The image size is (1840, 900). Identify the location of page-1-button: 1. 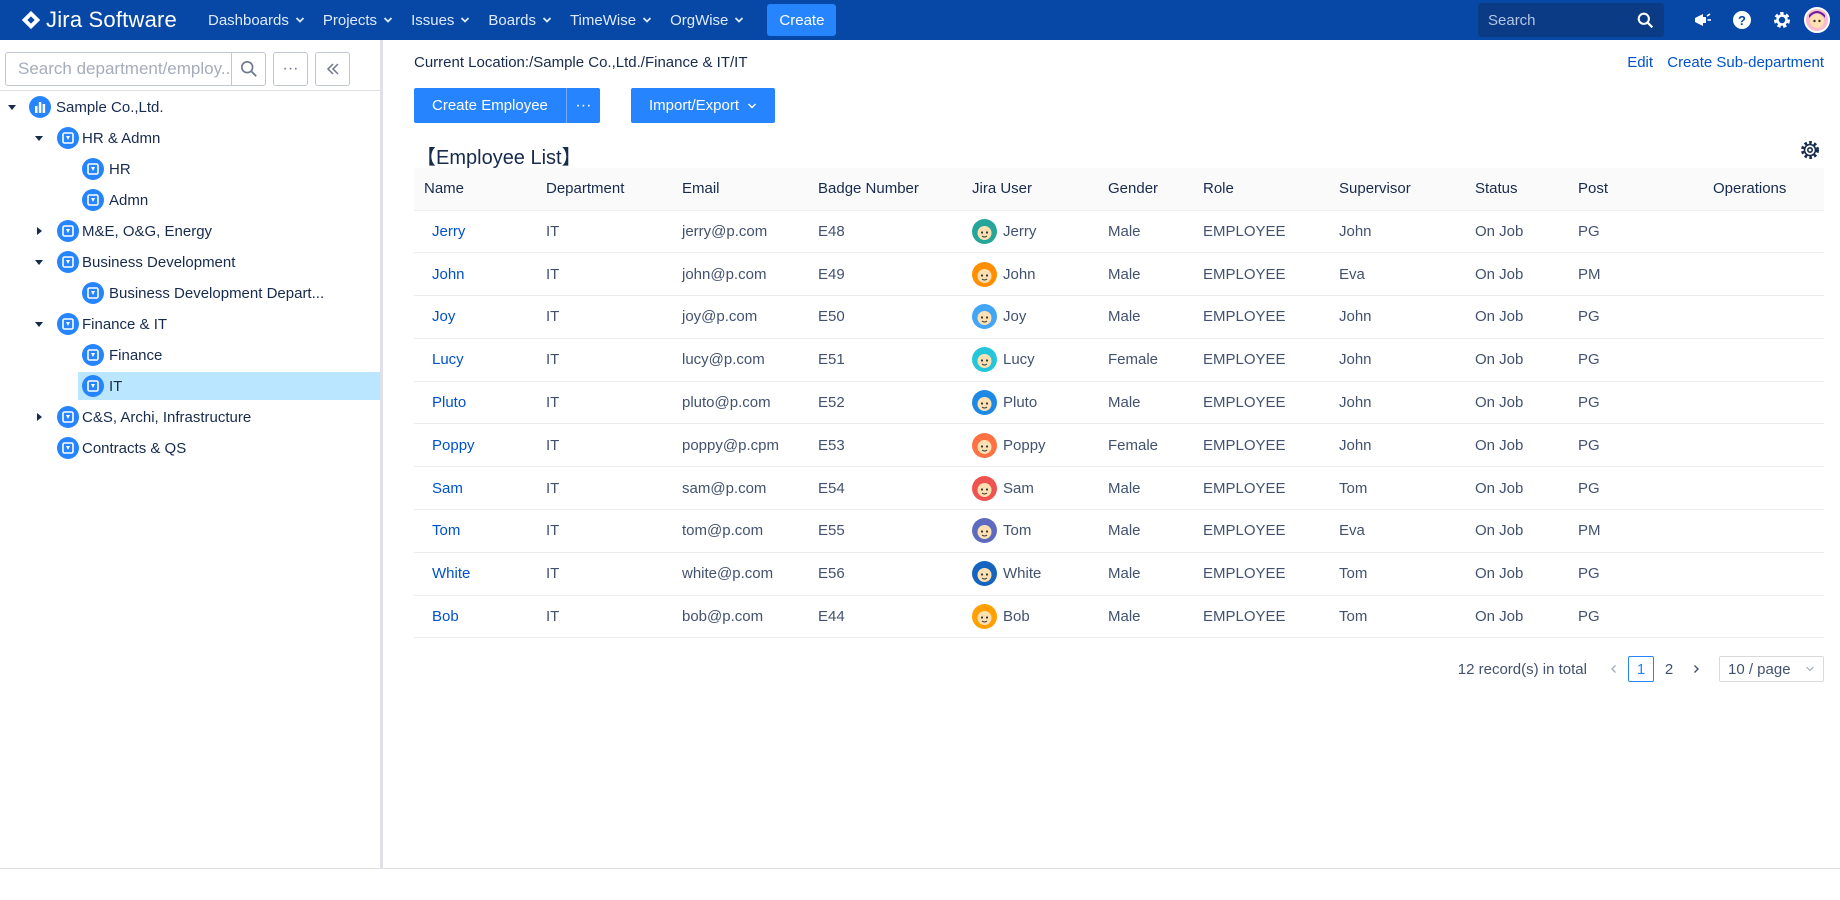
(1641, 669).